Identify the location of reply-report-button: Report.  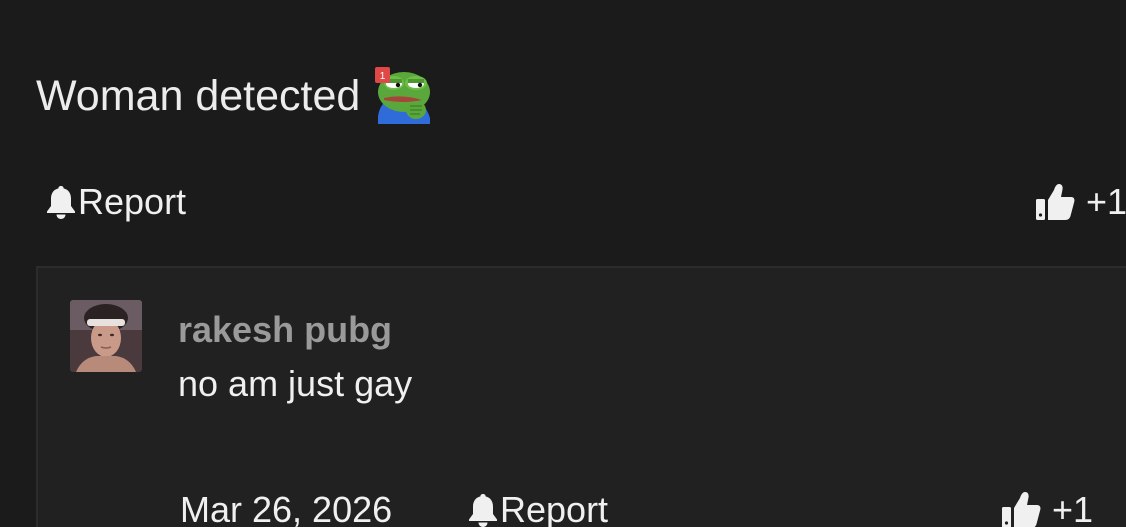
(537, 507).